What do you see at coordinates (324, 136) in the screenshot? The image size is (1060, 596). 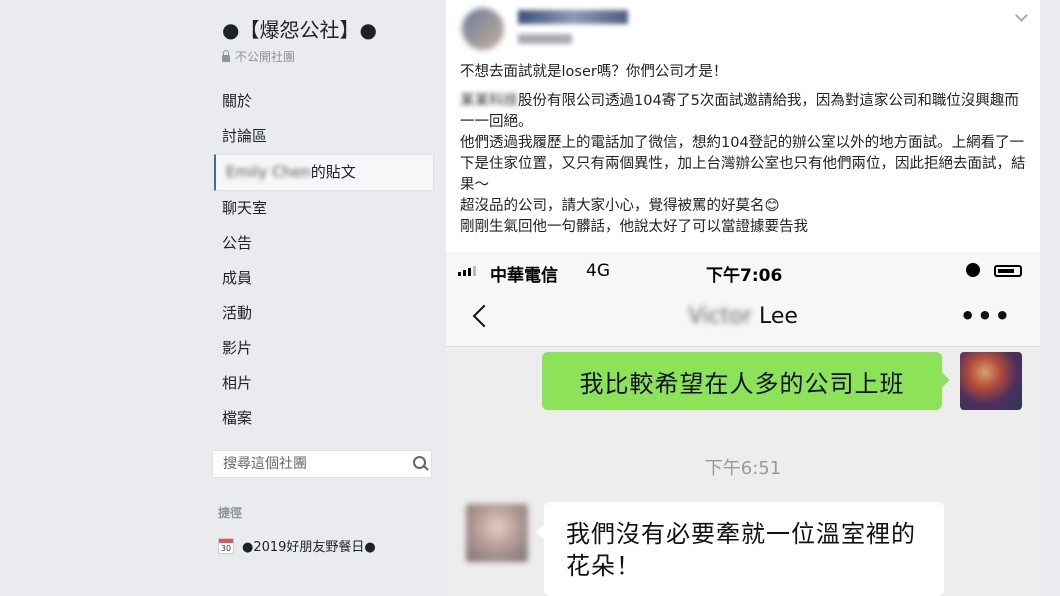 I see `nav-discussion: 討論區` at bounding box center [324, 136].